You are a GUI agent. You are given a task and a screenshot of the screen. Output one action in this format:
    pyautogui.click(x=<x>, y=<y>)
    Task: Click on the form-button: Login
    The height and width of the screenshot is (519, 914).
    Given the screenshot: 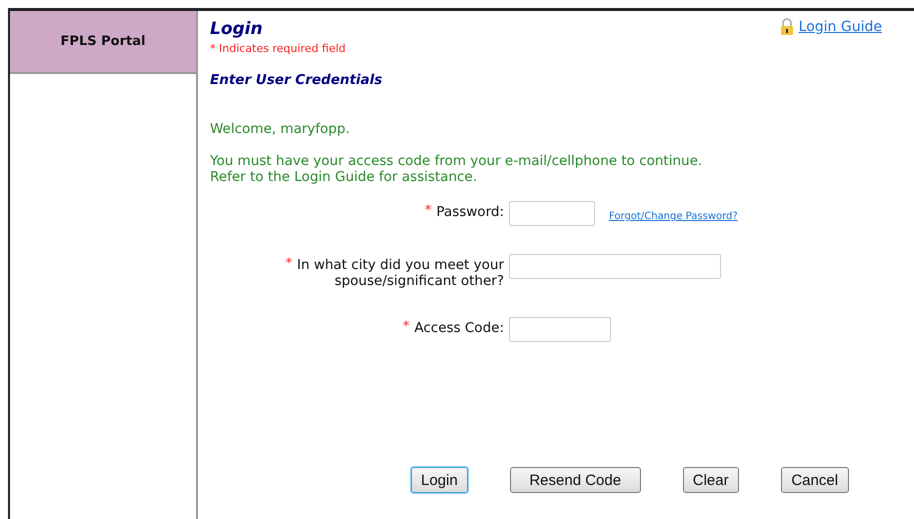 What is the action you would take?
    pyautogui.click(x=439, y=480)
    